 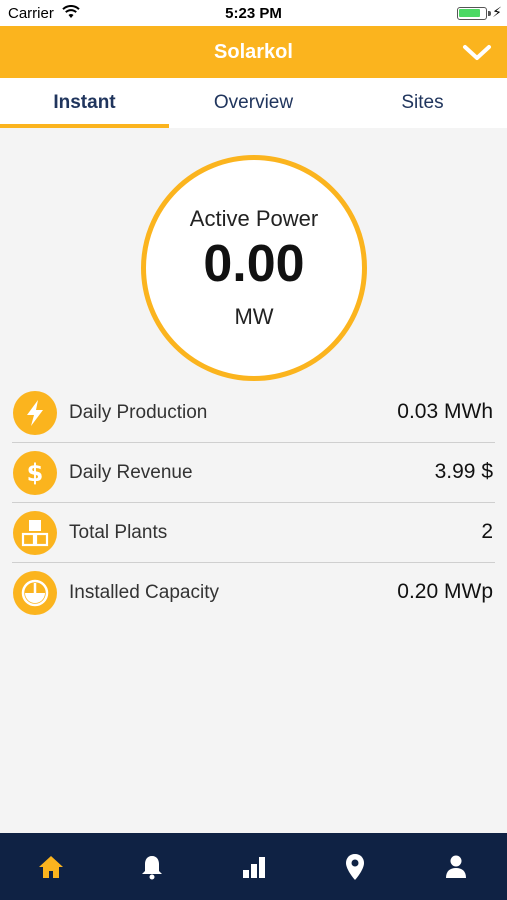 I want to click on status-bar: Carrier 5:23 PM ⚡, so click(x=253, y=13).